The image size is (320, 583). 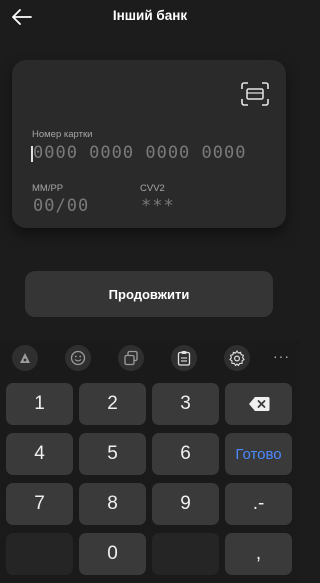 I want to click on continue-button: Продовжити, so click(x=149, y=294).